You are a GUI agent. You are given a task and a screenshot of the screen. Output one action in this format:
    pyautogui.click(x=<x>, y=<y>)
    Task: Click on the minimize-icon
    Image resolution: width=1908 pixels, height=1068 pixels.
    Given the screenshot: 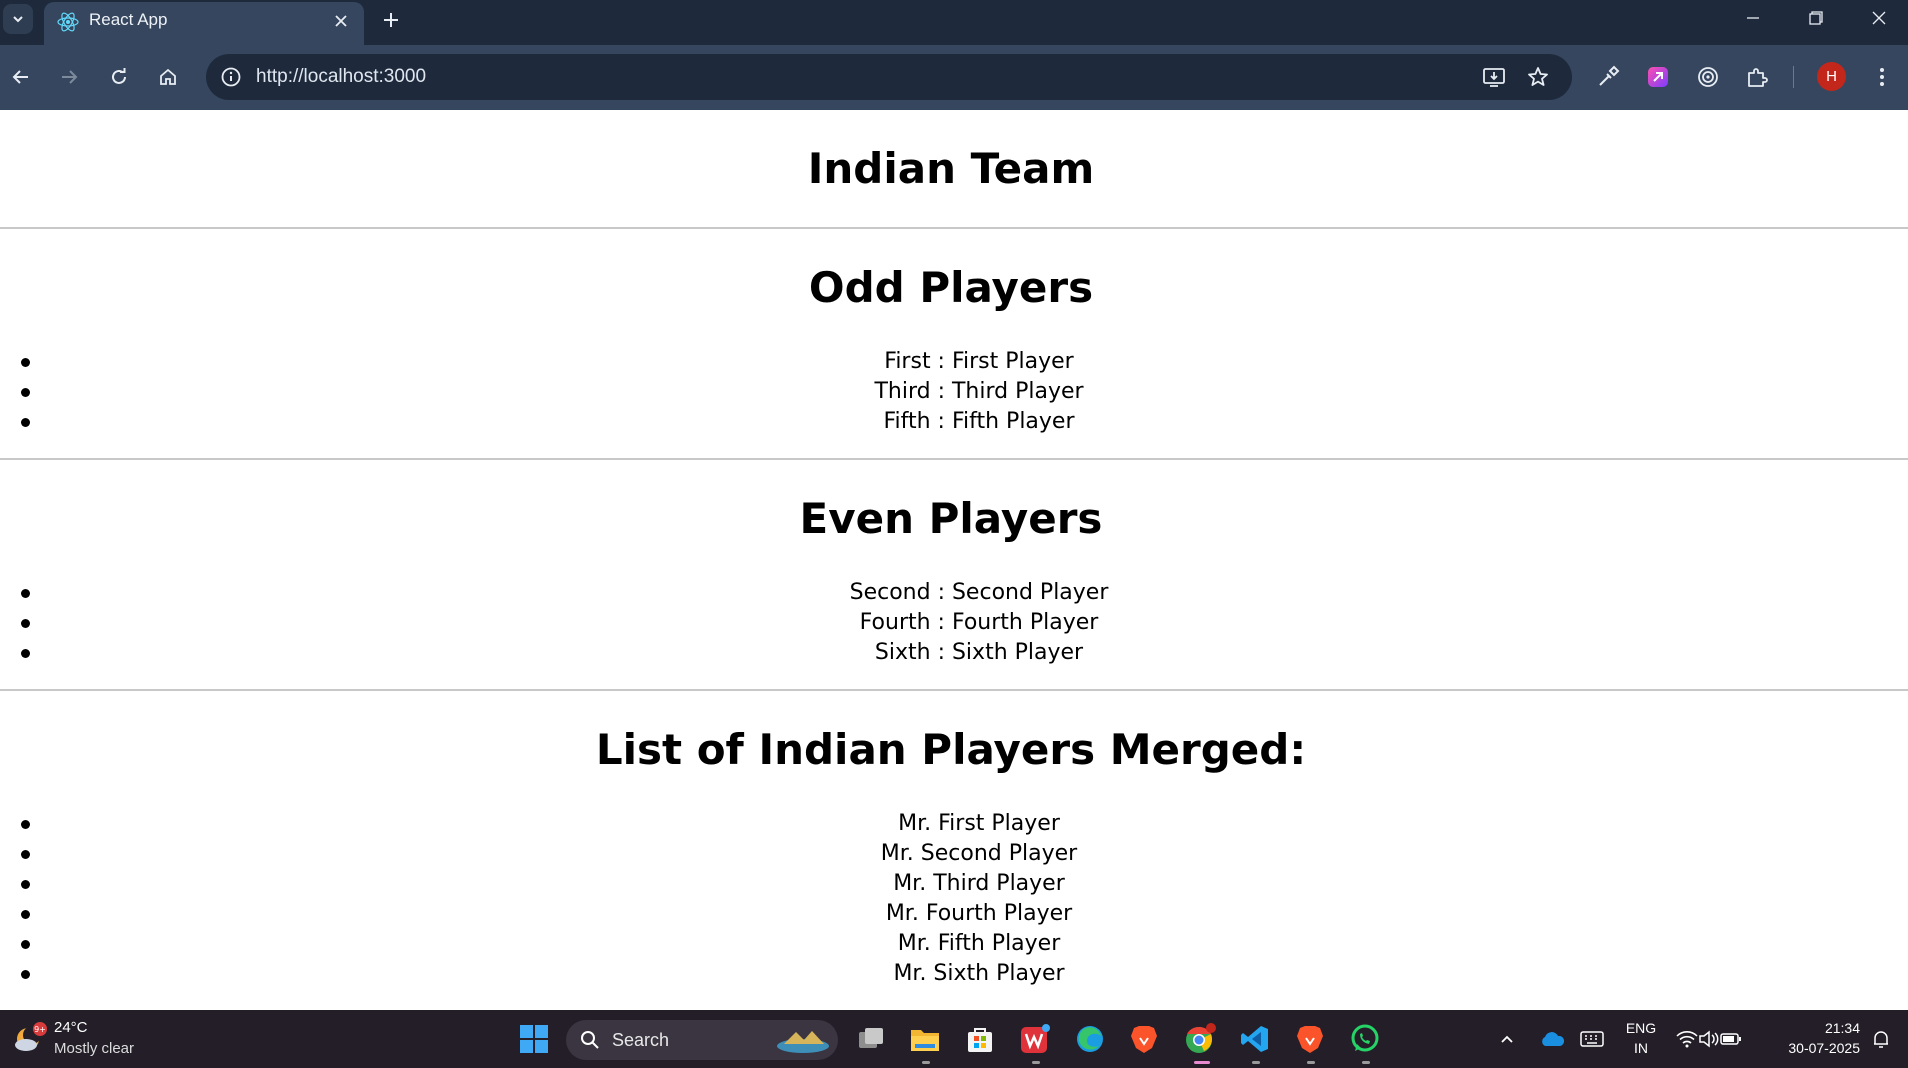 What is the action you would take?
    pyautogui.click(x=1753, y=18)
    